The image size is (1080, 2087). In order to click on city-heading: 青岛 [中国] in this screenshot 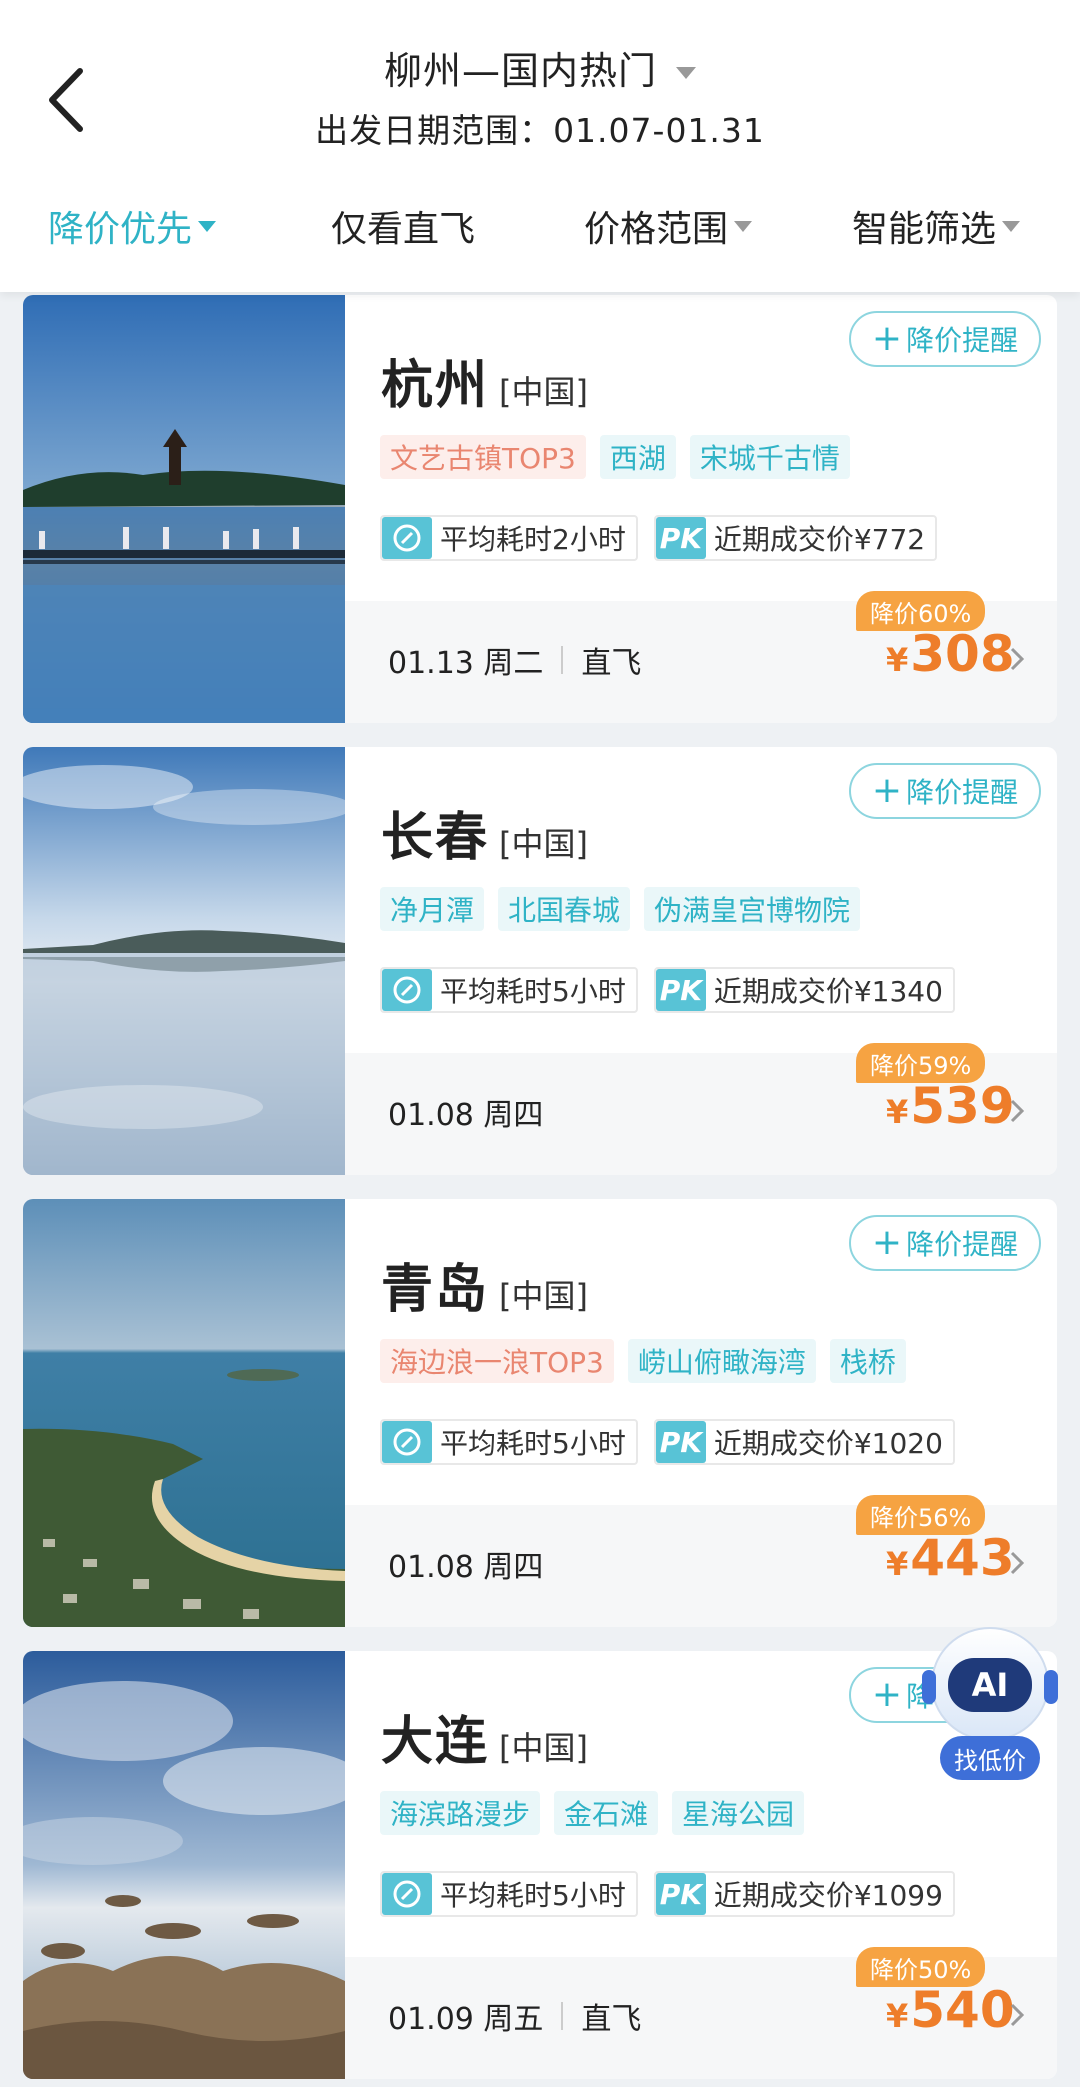, I will do `click(484, 1284)`.